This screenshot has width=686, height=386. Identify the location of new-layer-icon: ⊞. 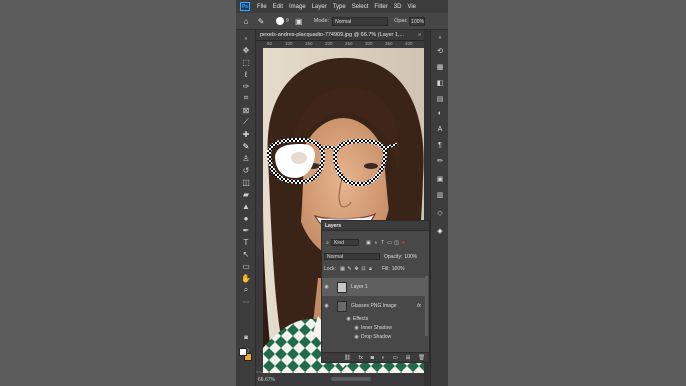
(408, 358).